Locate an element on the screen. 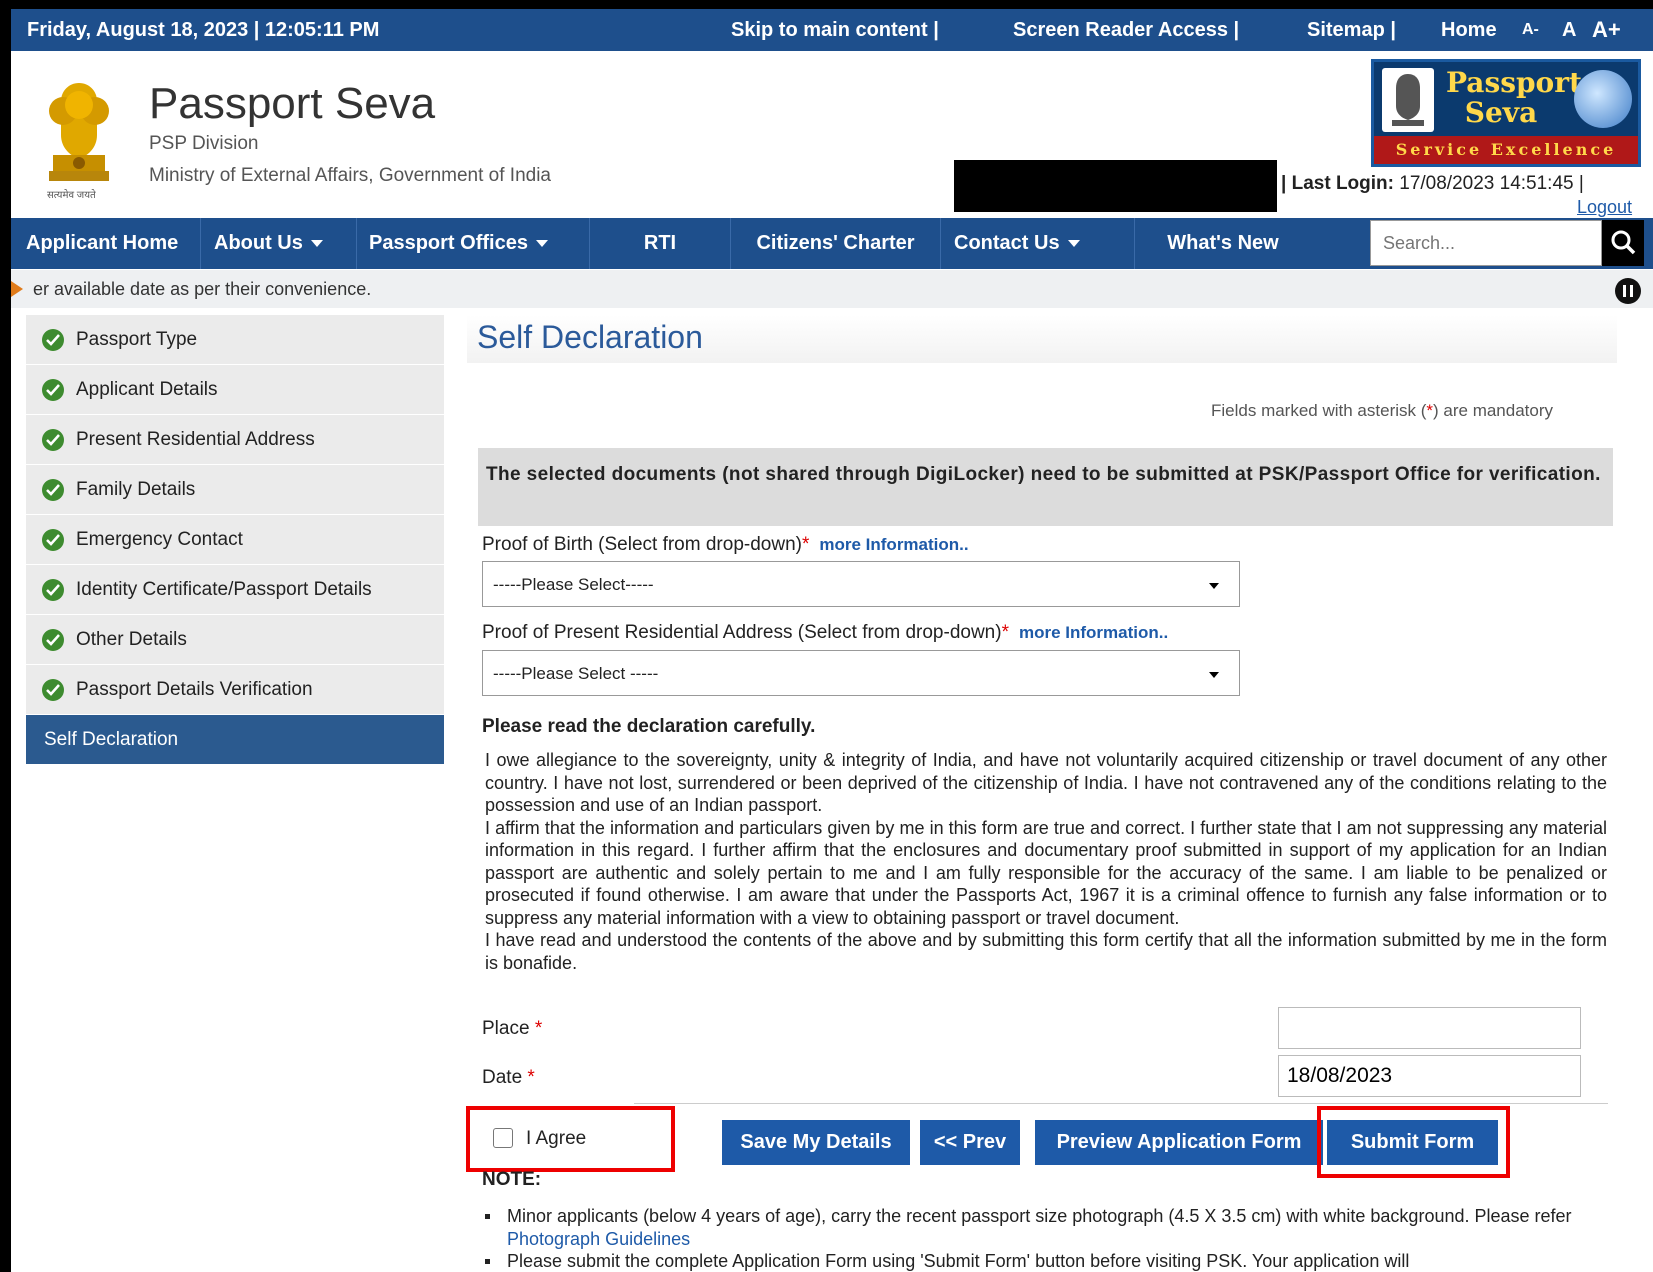 The image size is (1653, 1272). nav-label: Contact Us is located at coordinates (1007, 243).